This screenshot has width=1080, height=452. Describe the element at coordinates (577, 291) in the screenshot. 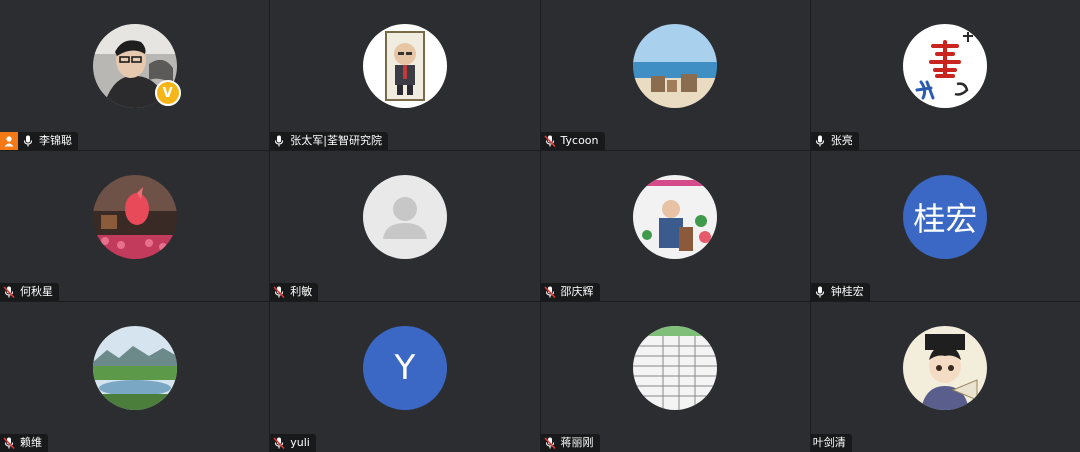

I see `participant-name: 邵庆辉` at that location.